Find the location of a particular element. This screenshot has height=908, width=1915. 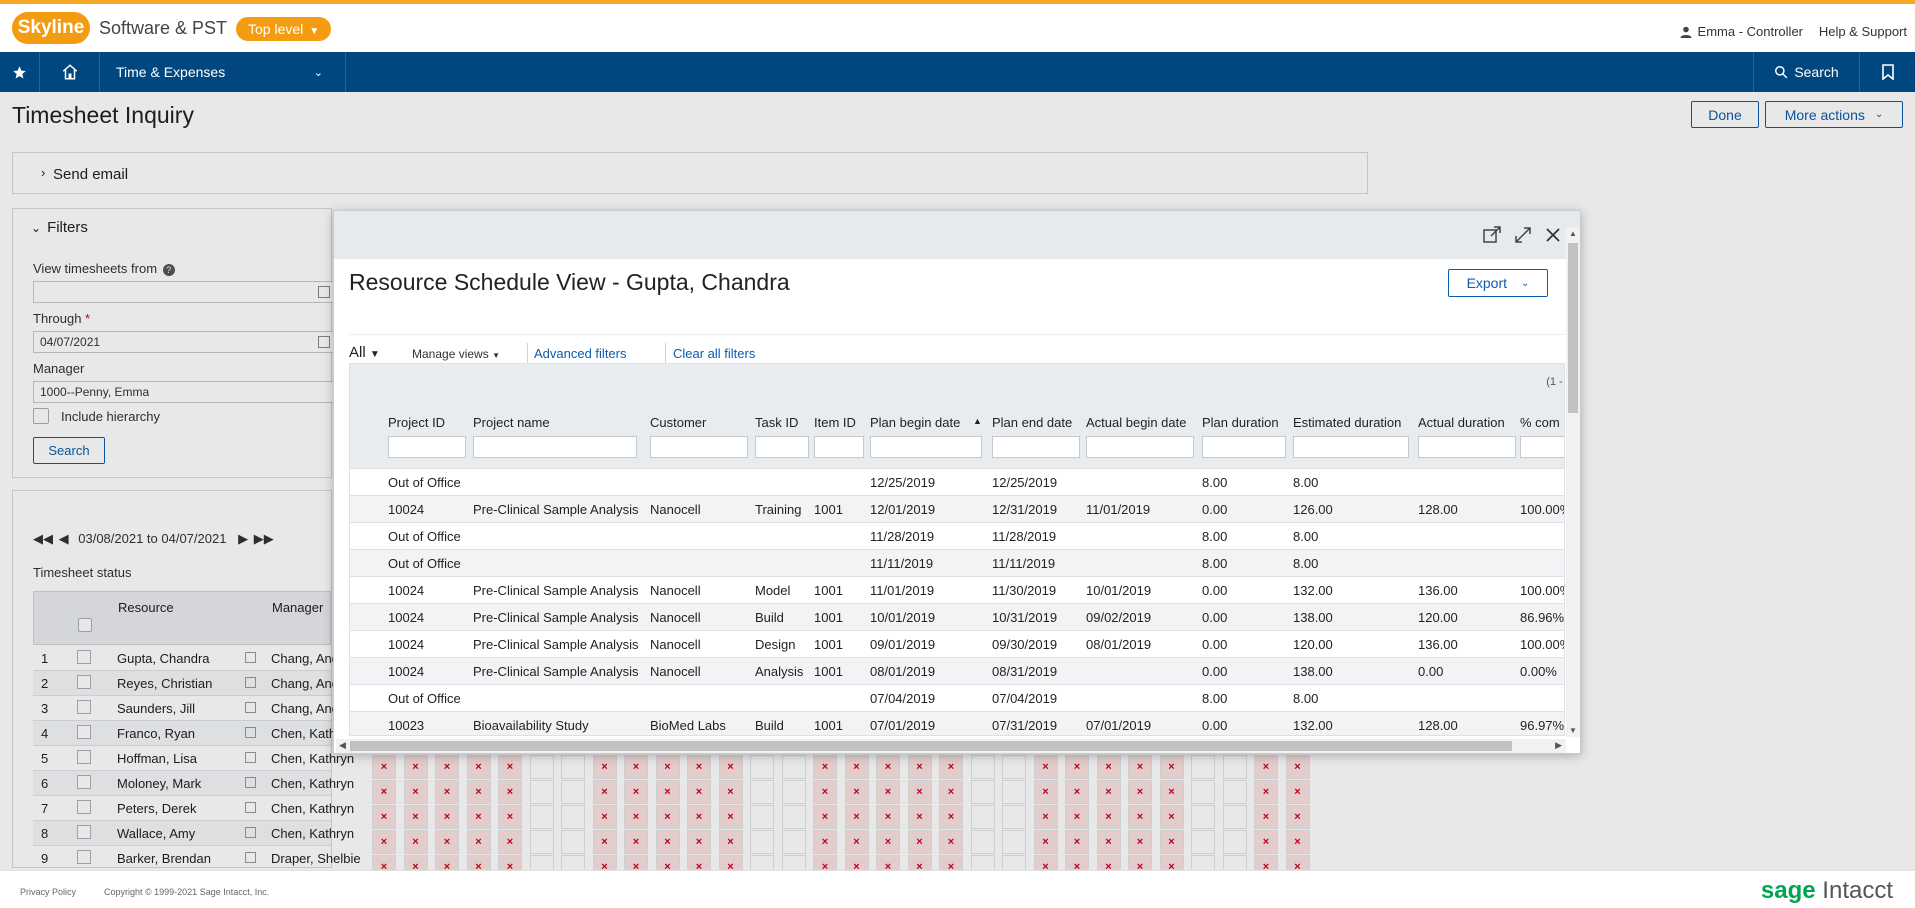

done-button: Done is located at coordinates (1725, 114).